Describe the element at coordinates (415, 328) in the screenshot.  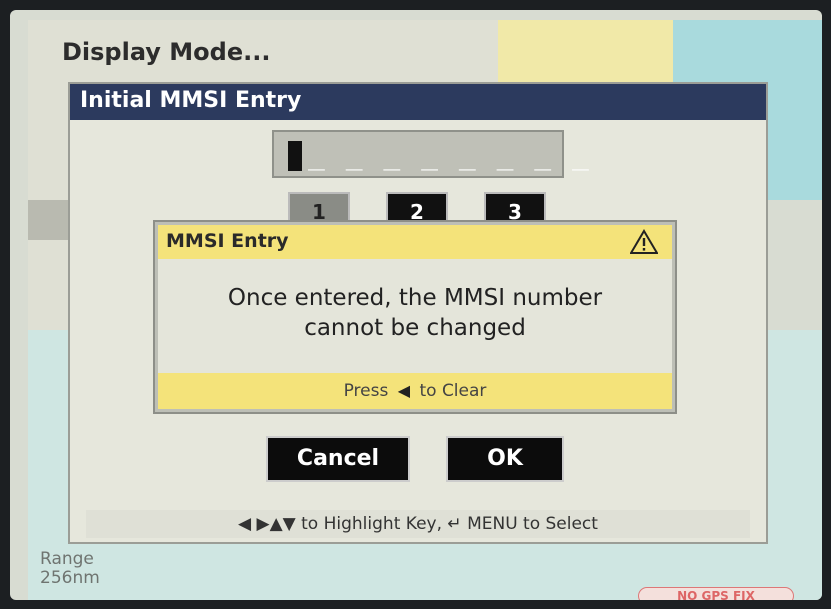
I see `alert-message-line-2: cannot be changed` at that location.